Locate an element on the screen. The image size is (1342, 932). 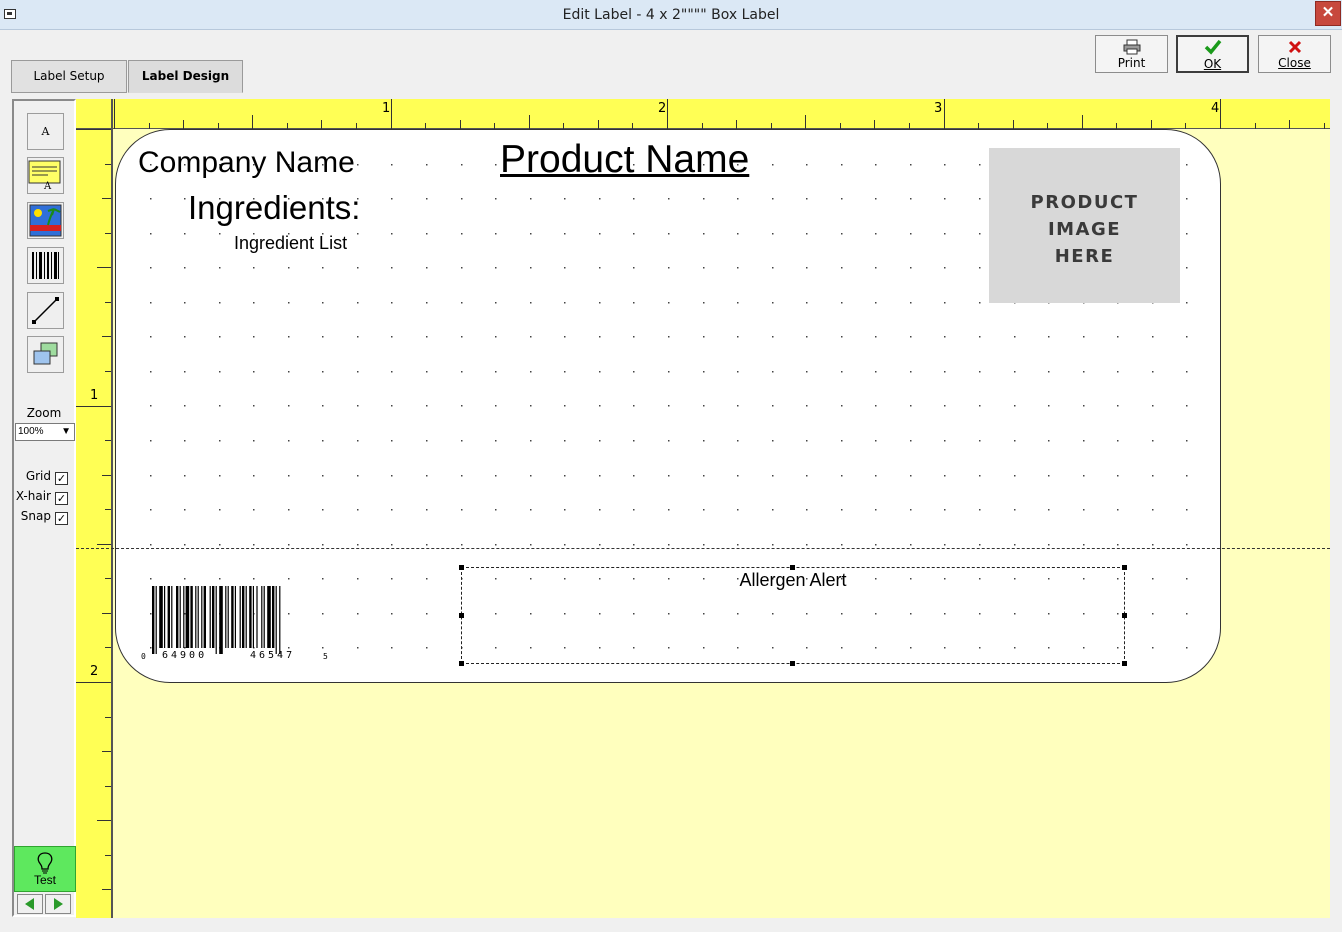
ruler-top-number: 2 is located at coordinates (662, 108).